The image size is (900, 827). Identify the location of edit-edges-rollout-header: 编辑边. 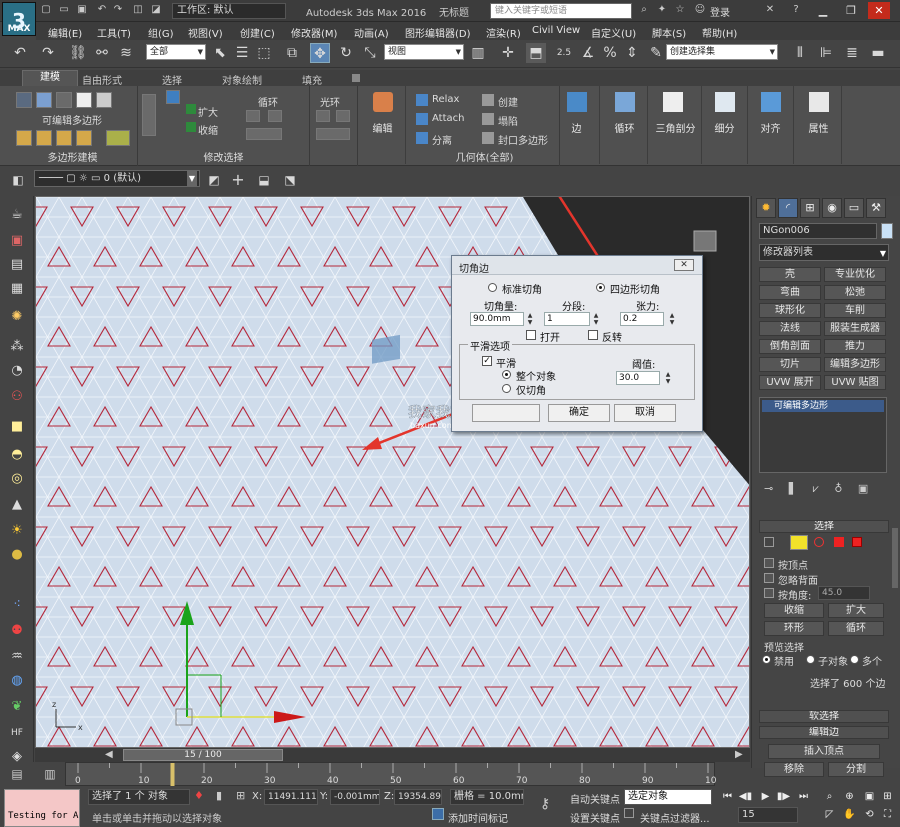
(824, 732).